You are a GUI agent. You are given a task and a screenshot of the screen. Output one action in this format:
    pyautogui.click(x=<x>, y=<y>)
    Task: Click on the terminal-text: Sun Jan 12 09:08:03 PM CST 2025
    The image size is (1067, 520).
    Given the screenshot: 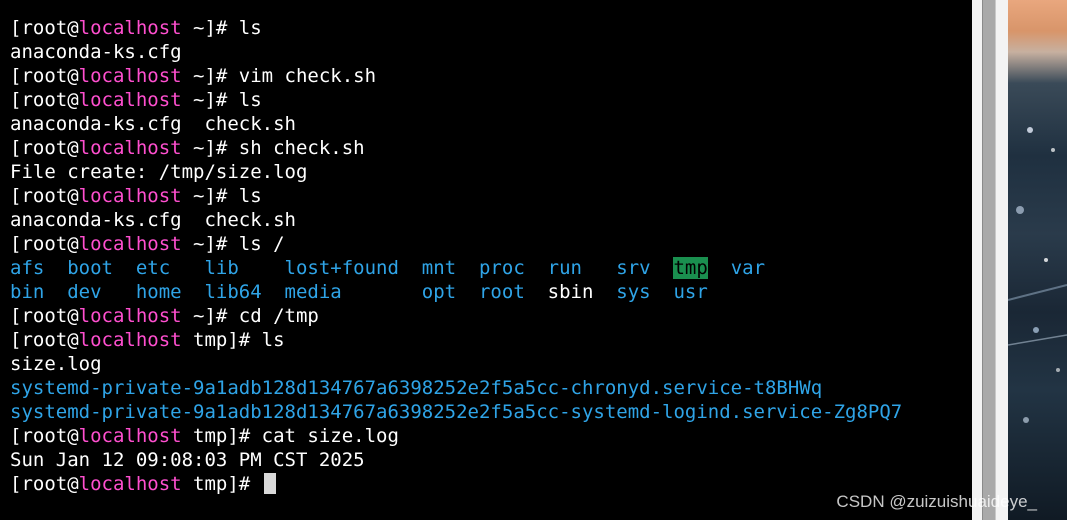 What is the action you would take?
    pyautogui.click(x=187, y=460)
    